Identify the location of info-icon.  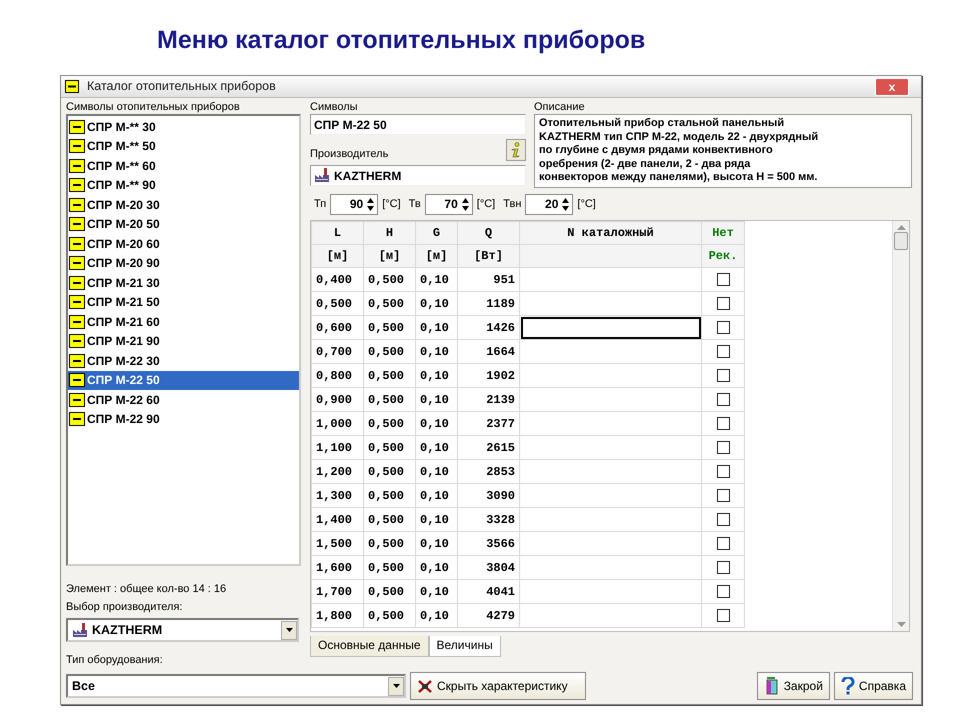
(516, 150).